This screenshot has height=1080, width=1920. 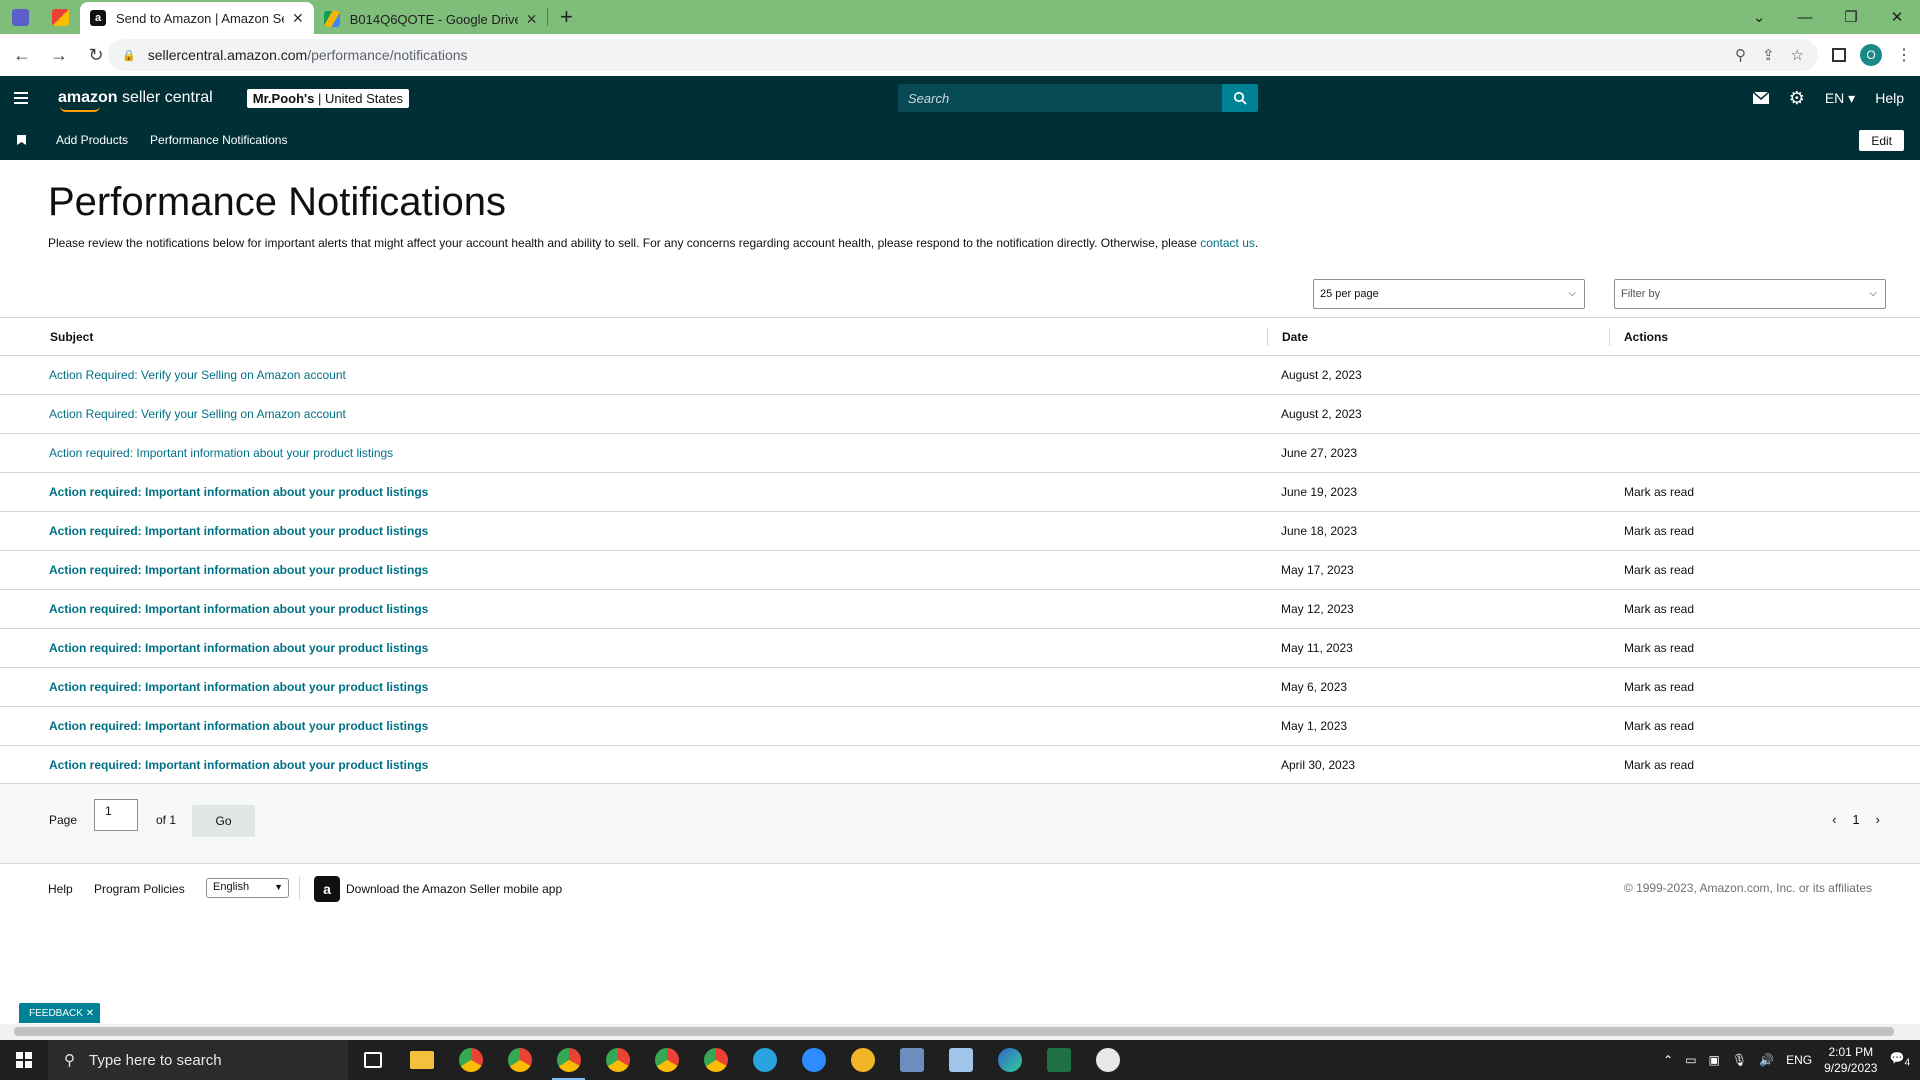 What do you see at coordinates (911, 1060) in the screenshot?
I see `calculator-icon` at bounding box center [911, 1060].